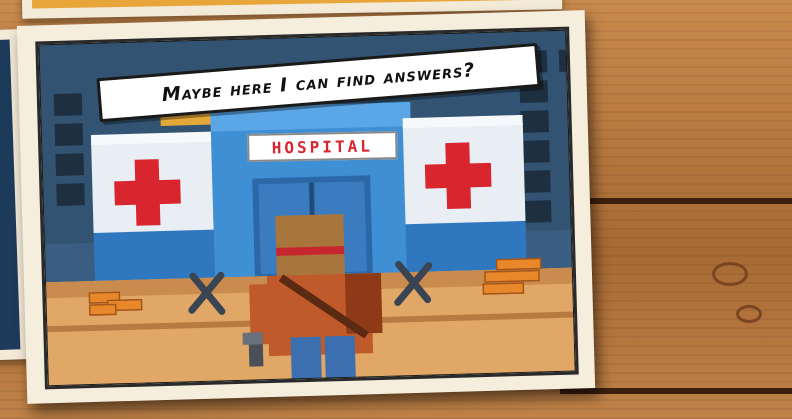 The height and width of the screenshot is (419, 792). Describe the element at coordinates (676, 391) in the screenshot. I see `plank-gap-lower` at that location.